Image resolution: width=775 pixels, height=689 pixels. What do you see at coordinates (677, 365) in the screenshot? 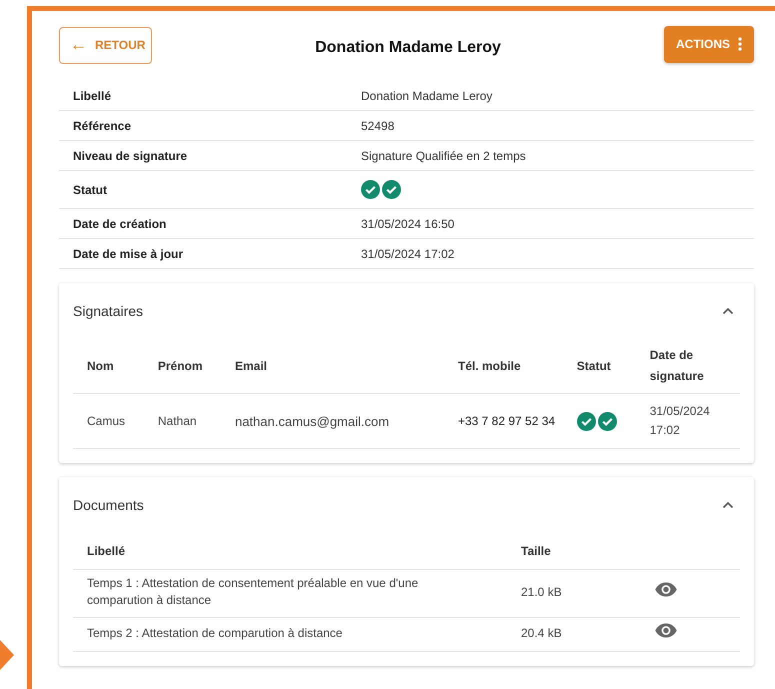
I see `column-header: Date de signature` at bounding box center [677, 365].